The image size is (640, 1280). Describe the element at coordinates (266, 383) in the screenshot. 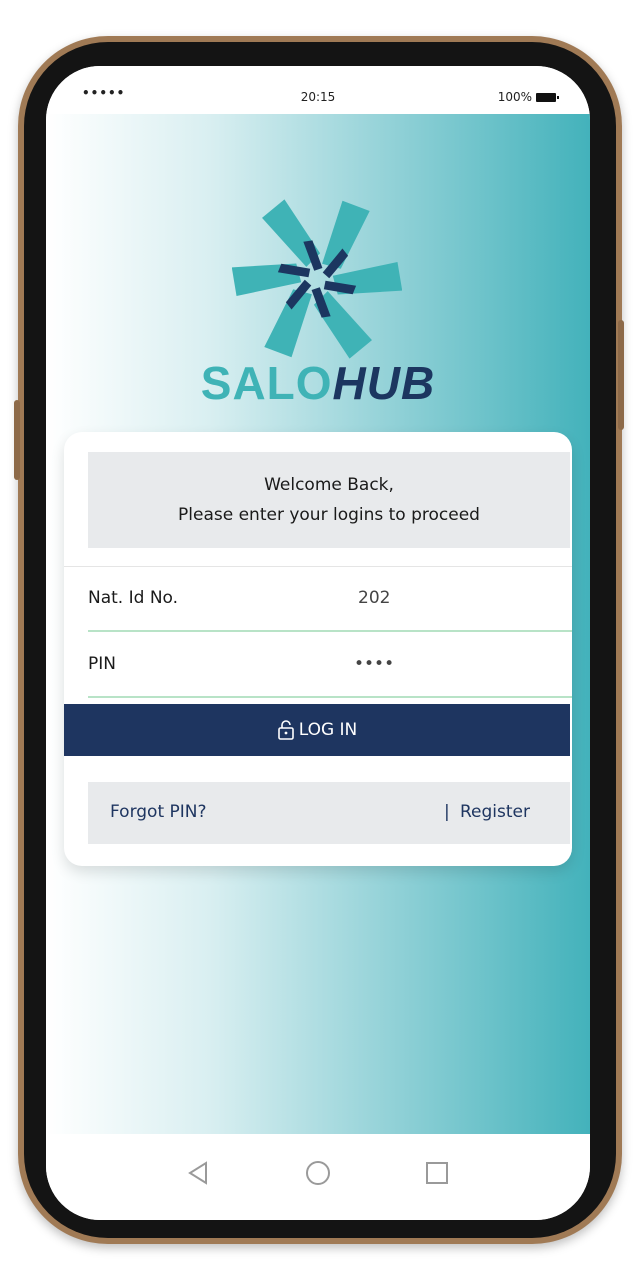

I see `brand-part-salo: SALO` at that location.